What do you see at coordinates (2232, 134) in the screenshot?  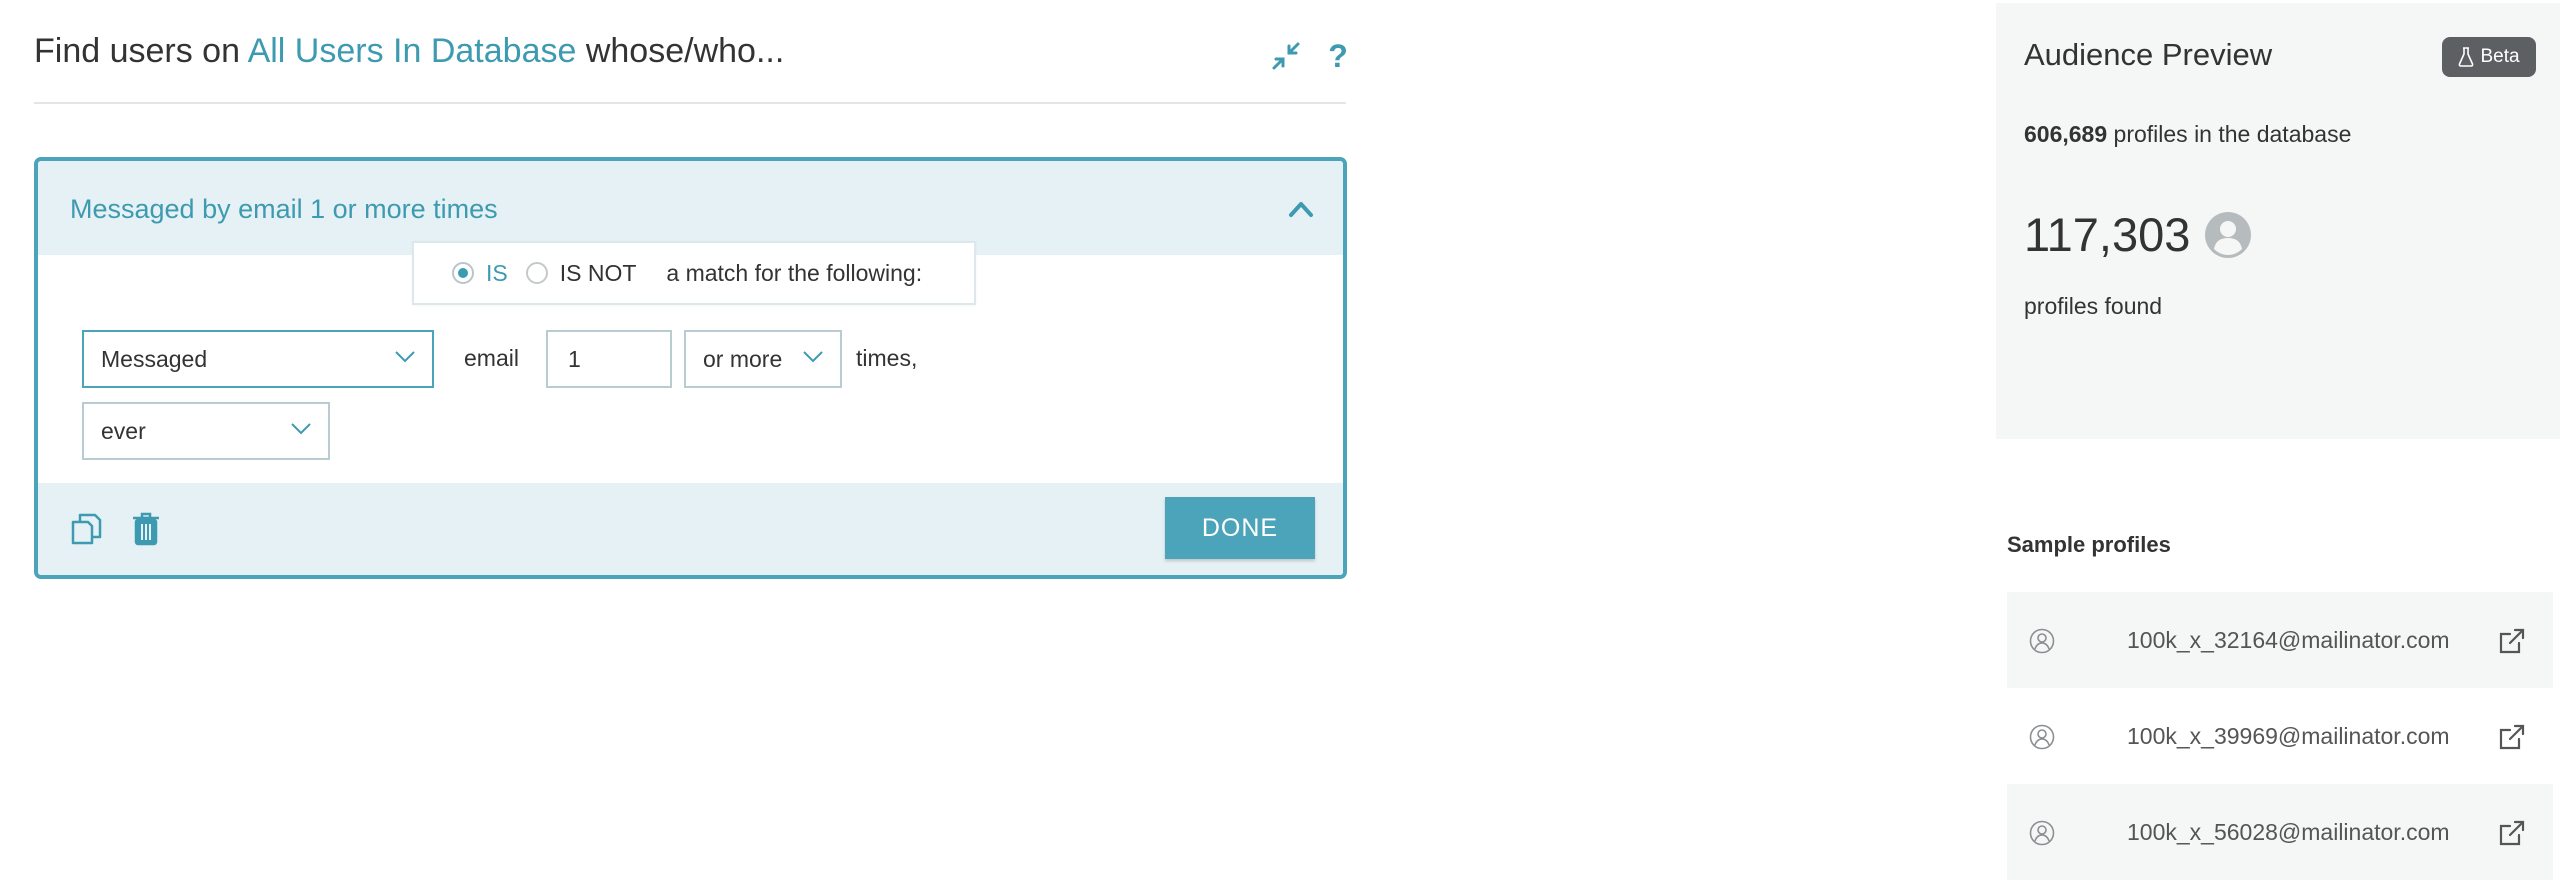 I see `database-count-suffix: profiles in the database` at bounding box center [2232, 134].